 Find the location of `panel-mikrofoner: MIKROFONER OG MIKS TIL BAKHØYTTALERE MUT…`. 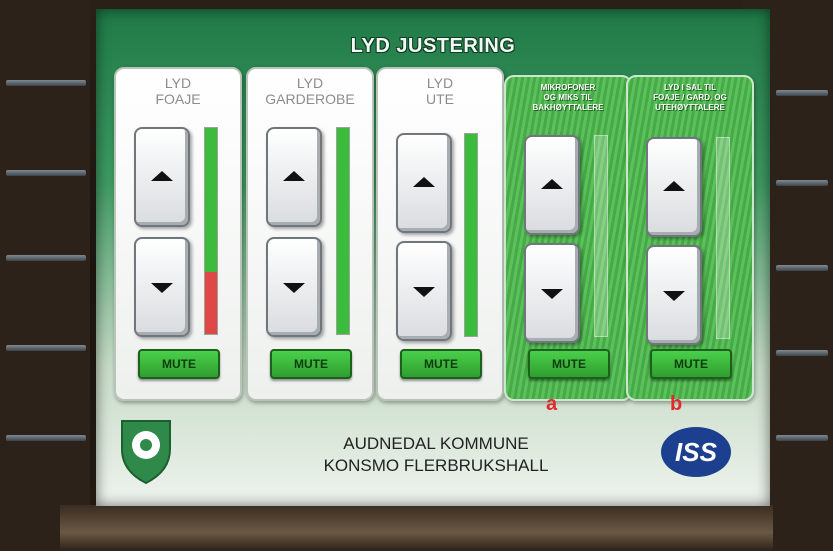

panel-mikrofoner: MIKROFONER OG MIKS TIL BAKHØYTTALERE MUT… is located at coordinates (568, 238).